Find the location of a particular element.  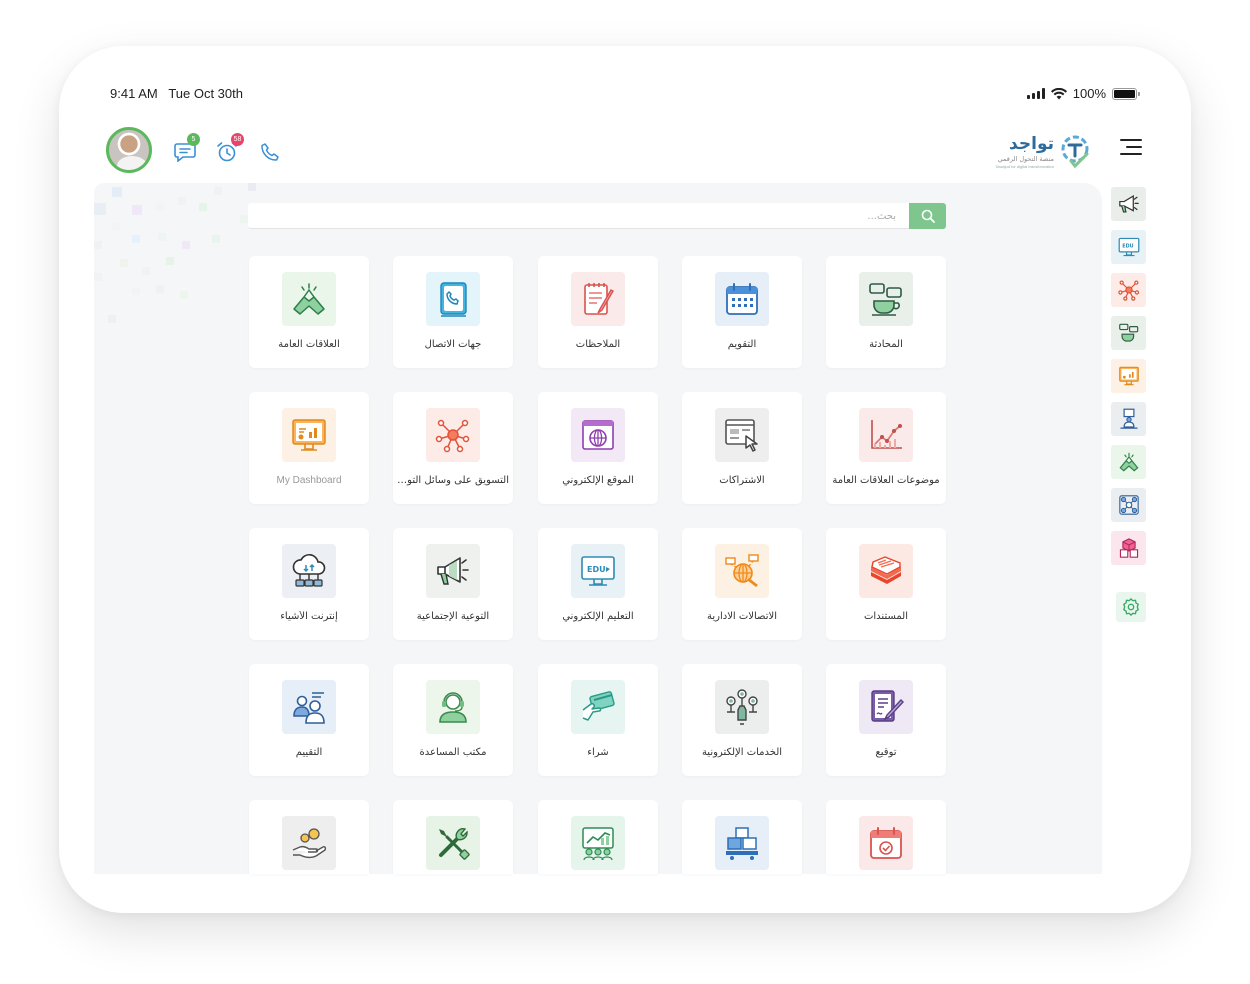

tile-label: التوعية الإجتماعية is located at coordinates (453, 616).